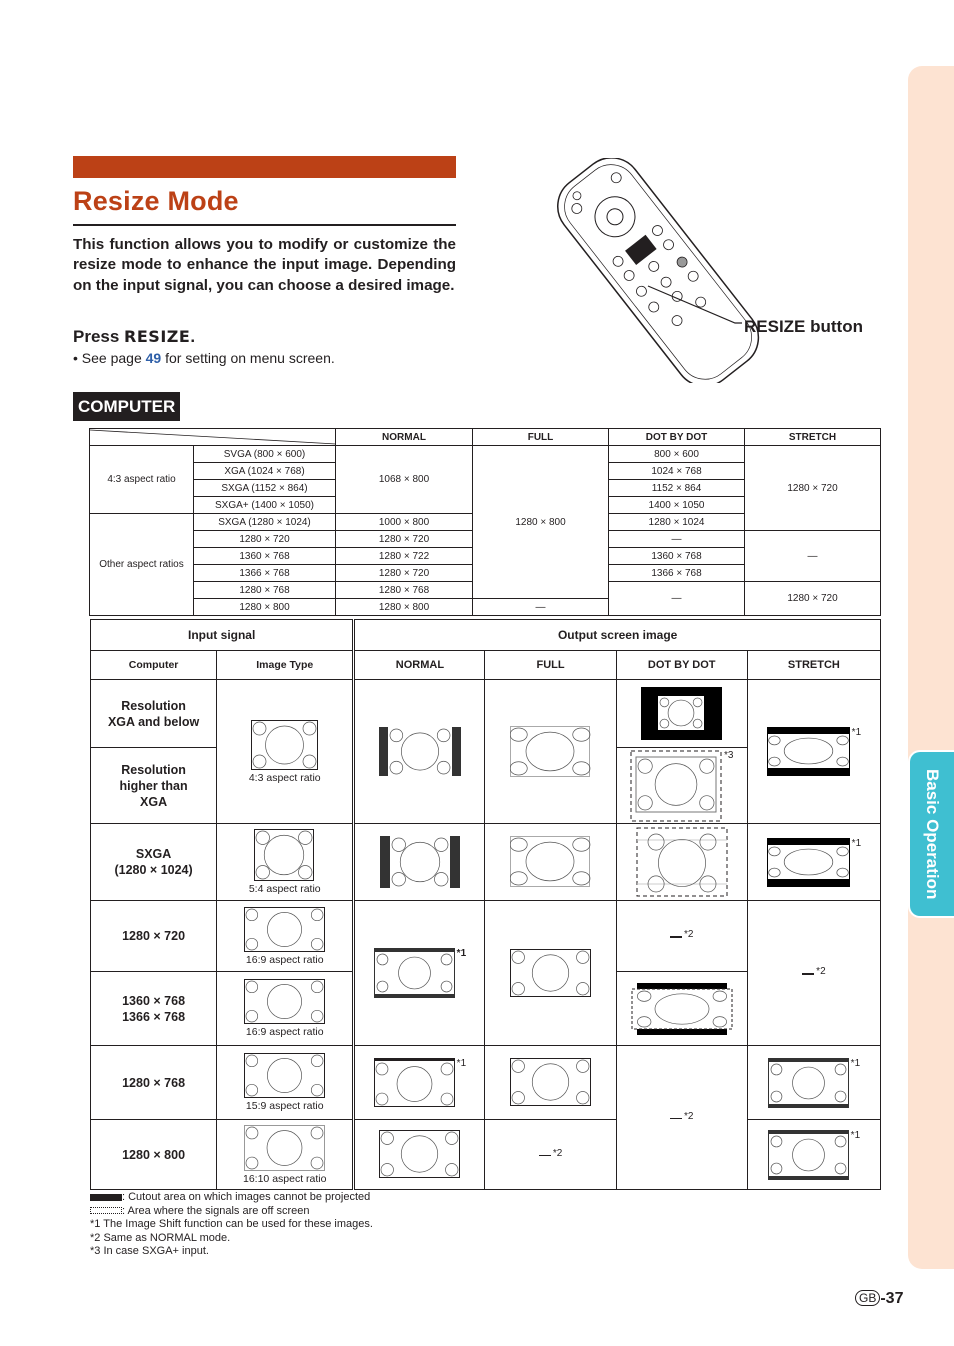 Image resolution: width=954 pixels, height=1346 pixels. What do you see at coordinates (814, 665) in the screenshot?
I see `sub-header-stretch: STRETCH` at bounding box center [814, 665].